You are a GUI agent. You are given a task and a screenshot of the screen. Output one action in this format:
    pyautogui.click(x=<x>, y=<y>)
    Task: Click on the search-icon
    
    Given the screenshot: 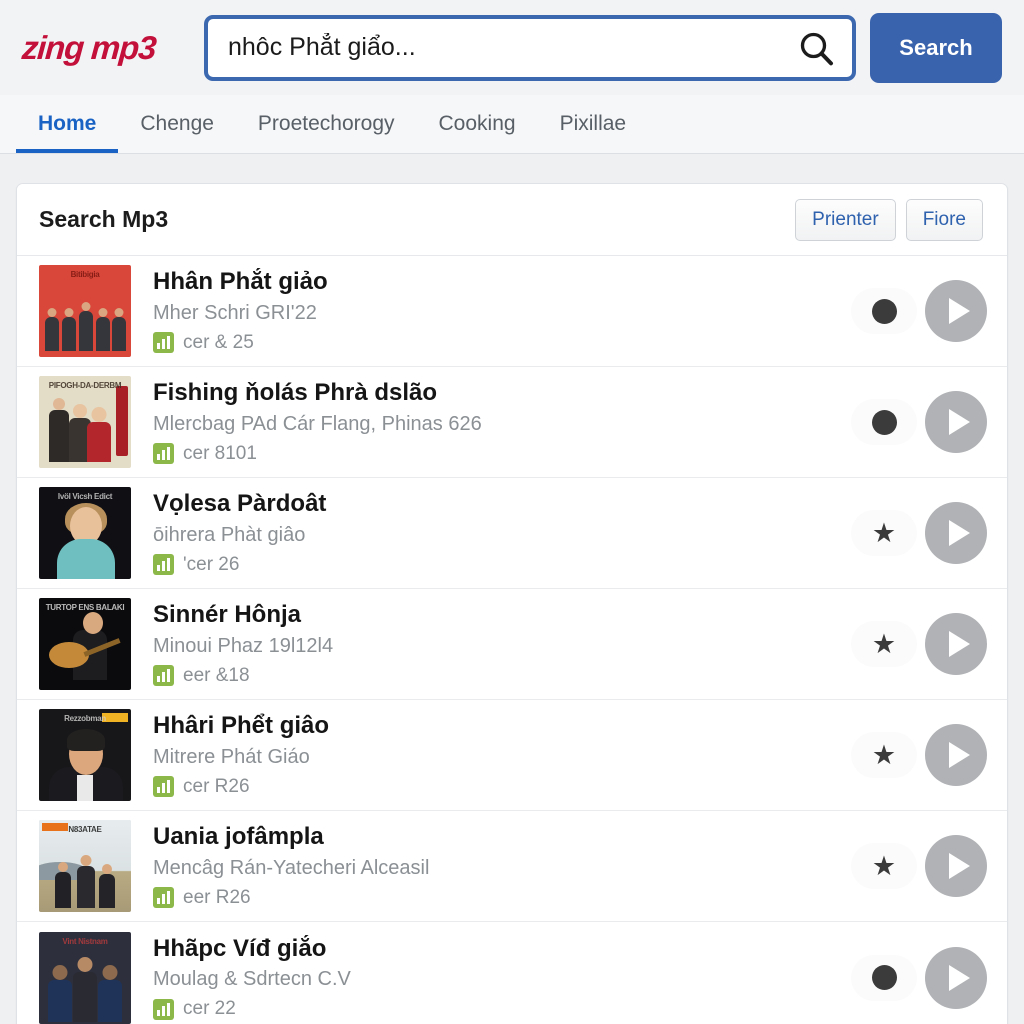 What is the action you would take?
    pyautogui.click(x=816, y=48)
    